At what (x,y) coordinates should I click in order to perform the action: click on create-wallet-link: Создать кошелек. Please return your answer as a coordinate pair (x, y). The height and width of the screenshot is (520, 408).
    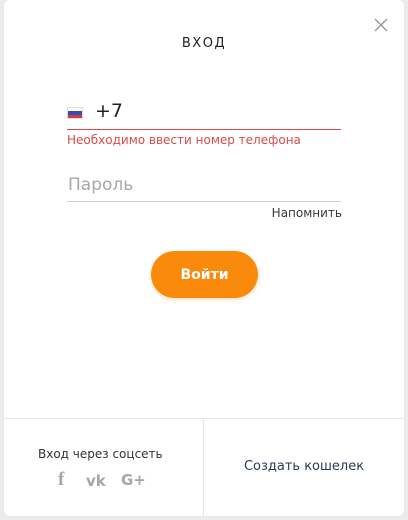
    Looking at the image, I should click on (304, 468).